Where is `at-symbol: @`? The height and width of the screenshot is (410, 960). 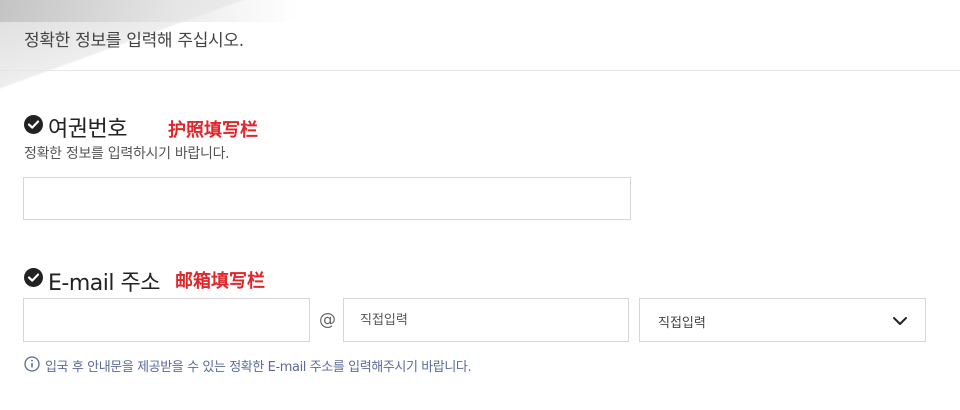 at-symbol: @ is located at coordinates (327, 320).